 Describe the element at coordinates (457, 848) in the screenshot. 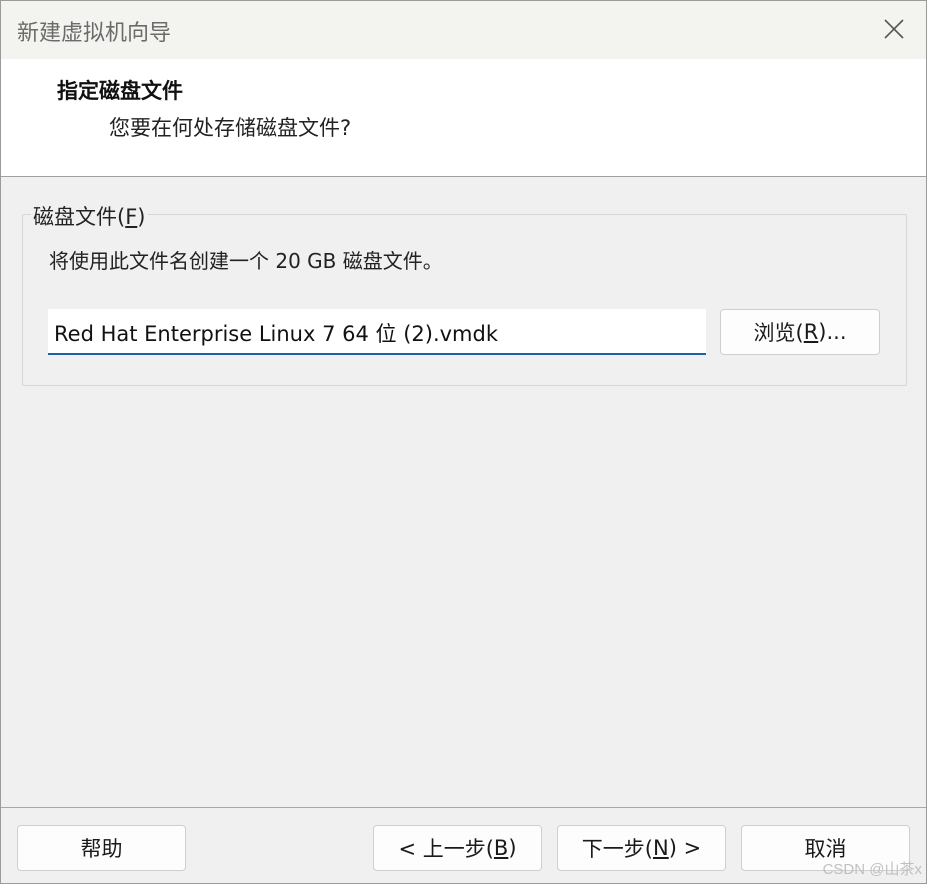

I see `back-button: < 上一步(B)` at that location.